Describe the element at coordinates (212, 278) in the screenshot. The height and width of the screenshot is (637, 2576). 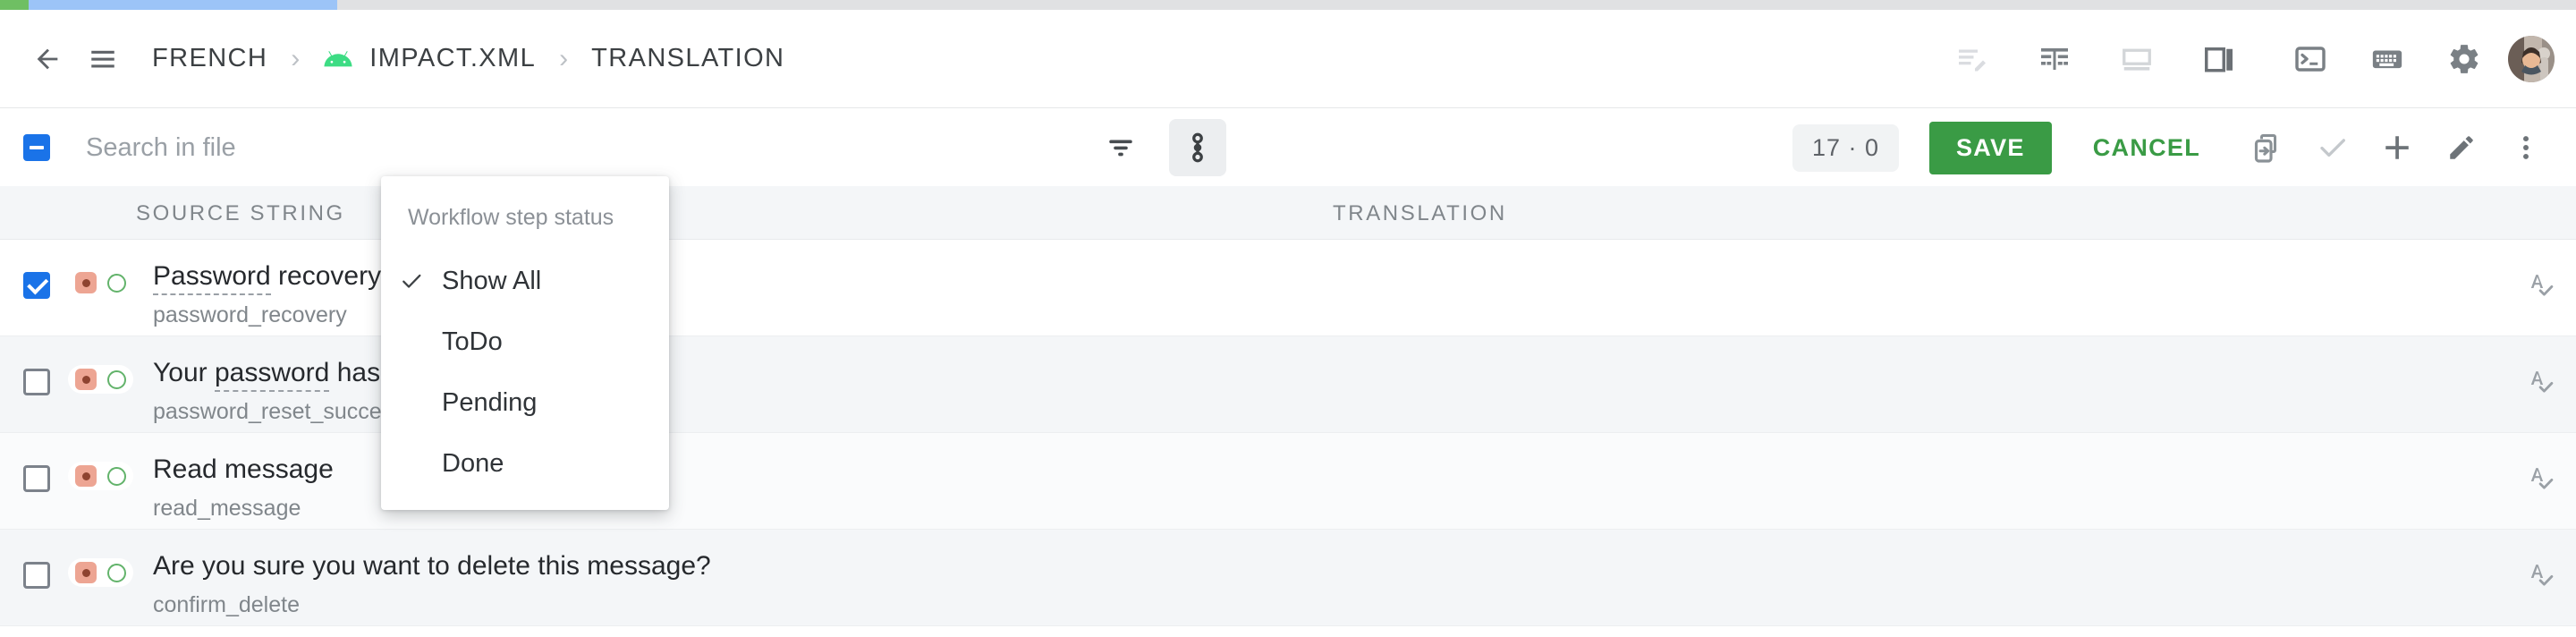
I see `spellcheck-word: Password` at that location.